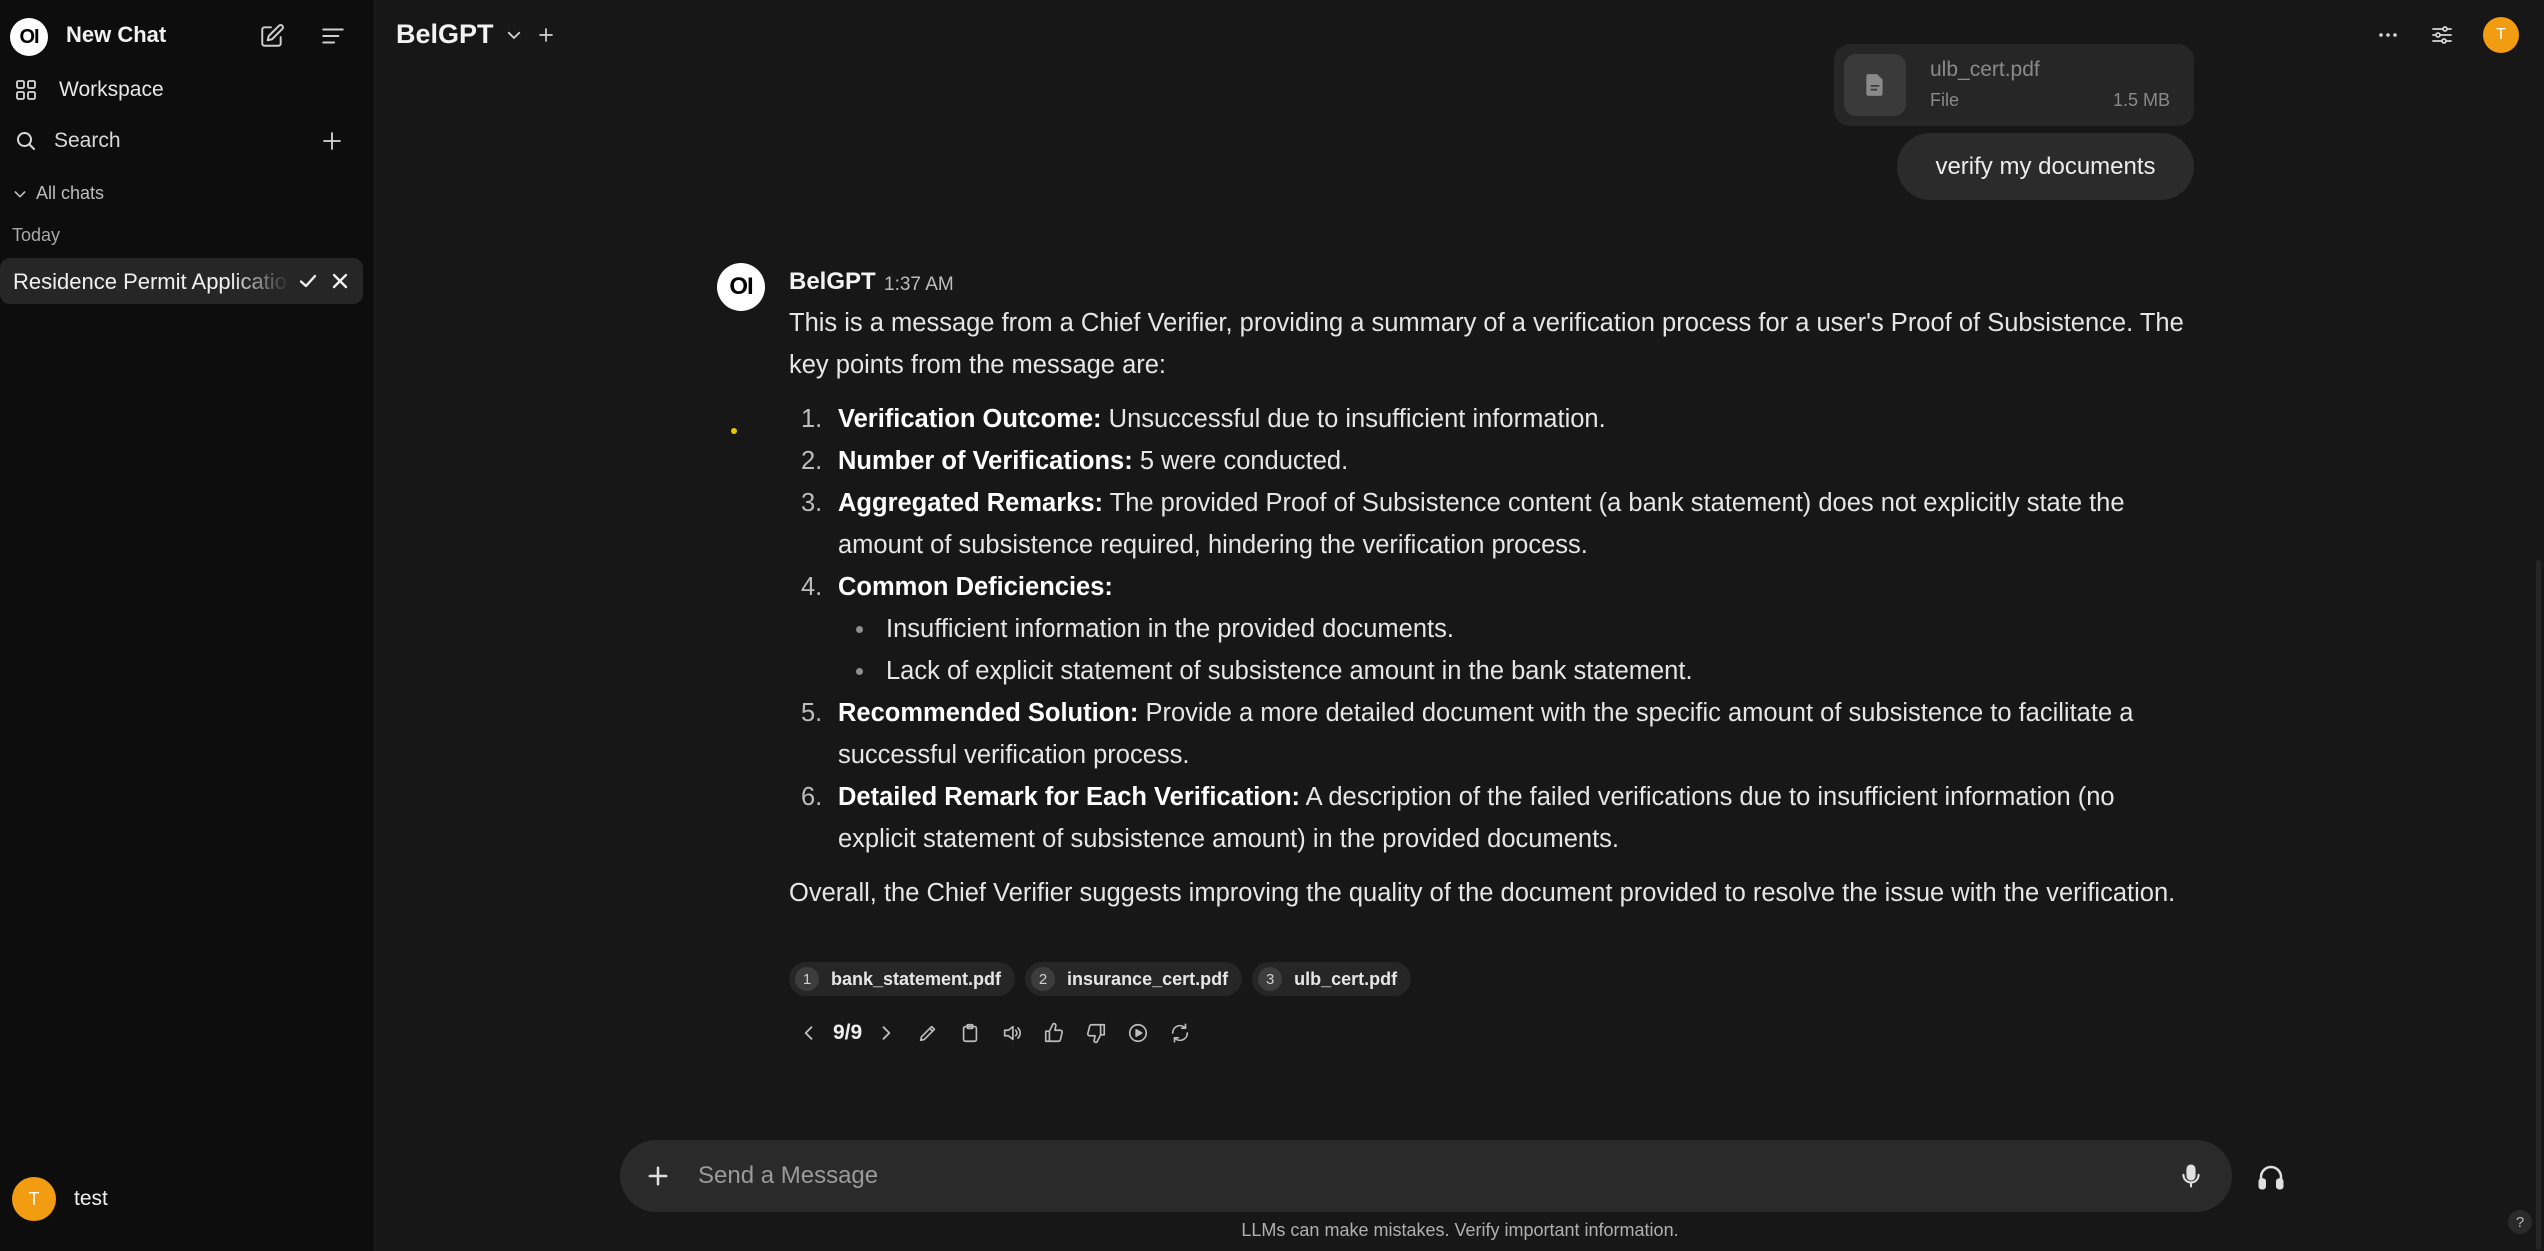 This screenshot has width=2544, height=1251. Describe the element at coordinates (1043, 979) in the screenshot. I see `citation-number: 2` at that location.